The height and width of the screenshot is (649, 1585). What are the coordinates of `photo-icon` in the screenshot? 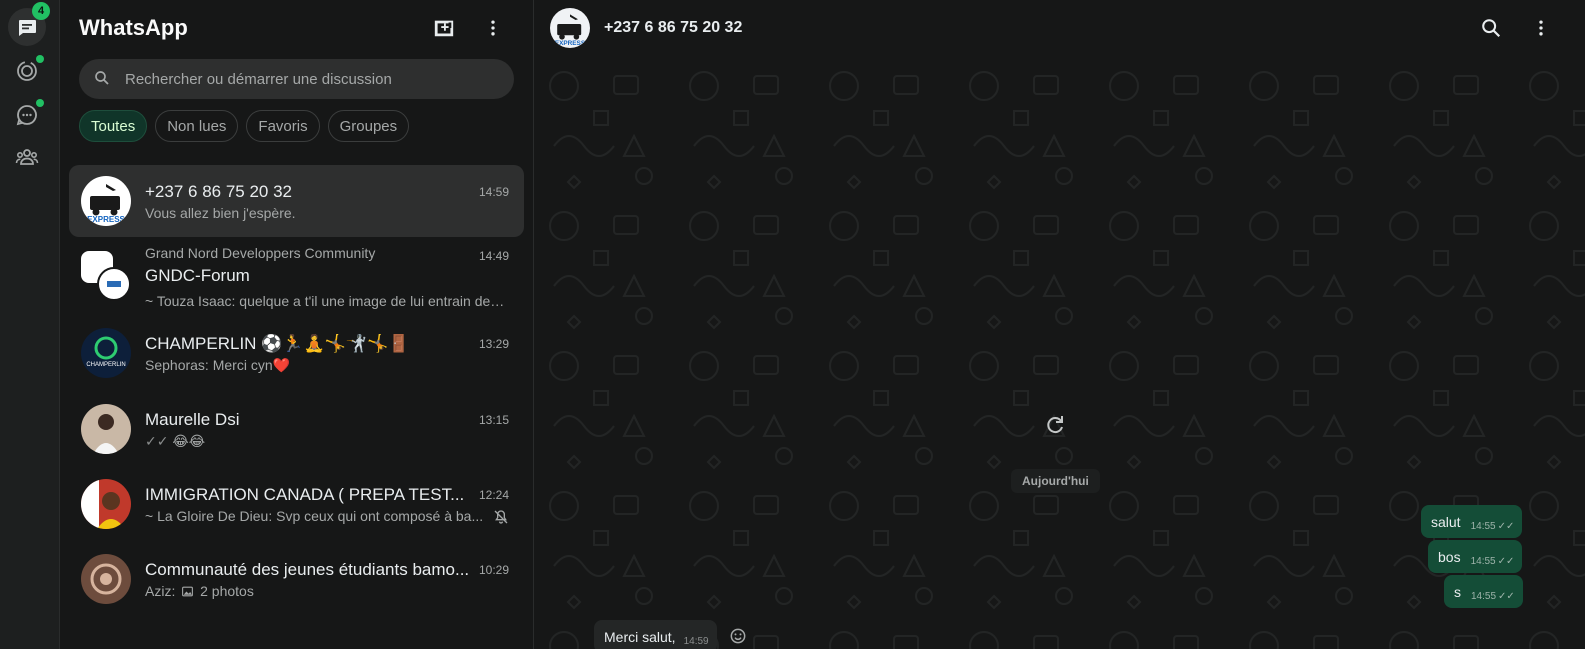 It's located at (188, 591).